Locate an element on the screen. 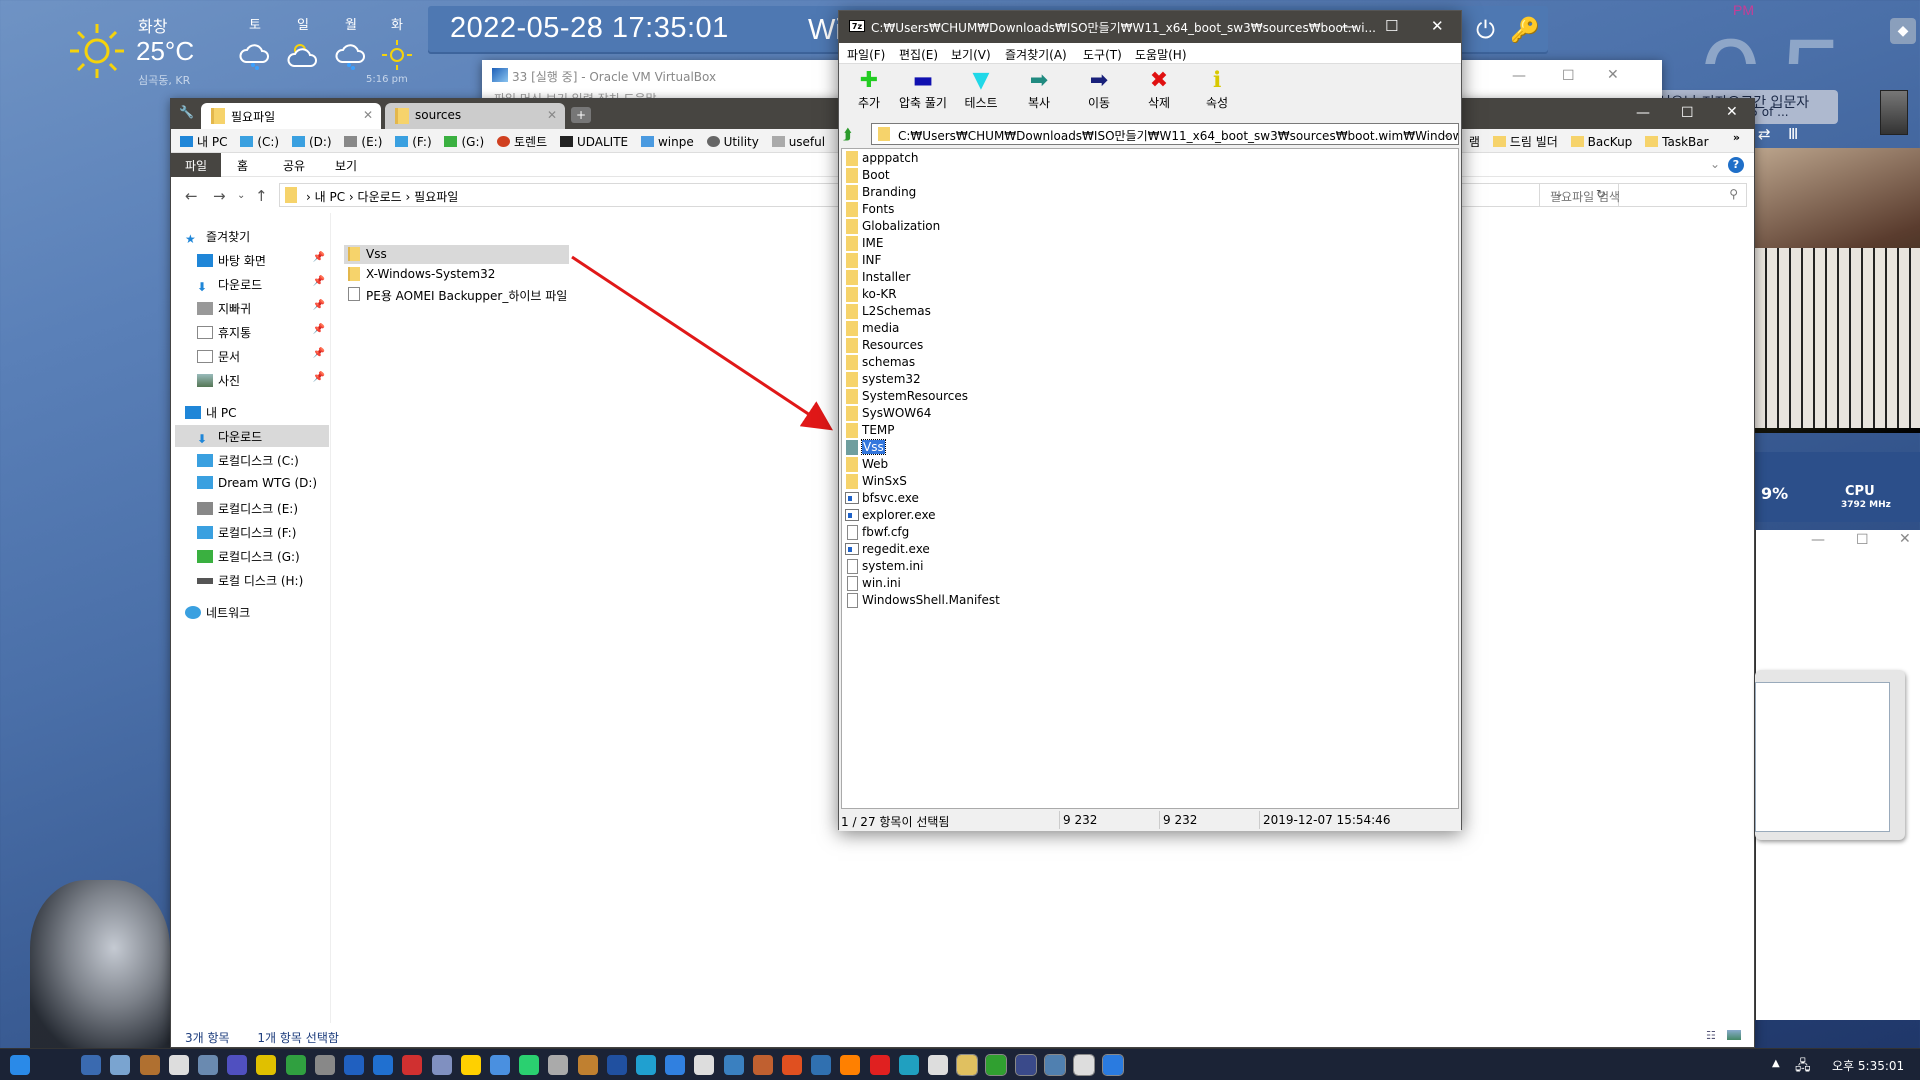 The width and height of the screenshot is (1920, 1080). fav-item: Utility is located at coordinates (732, 142).